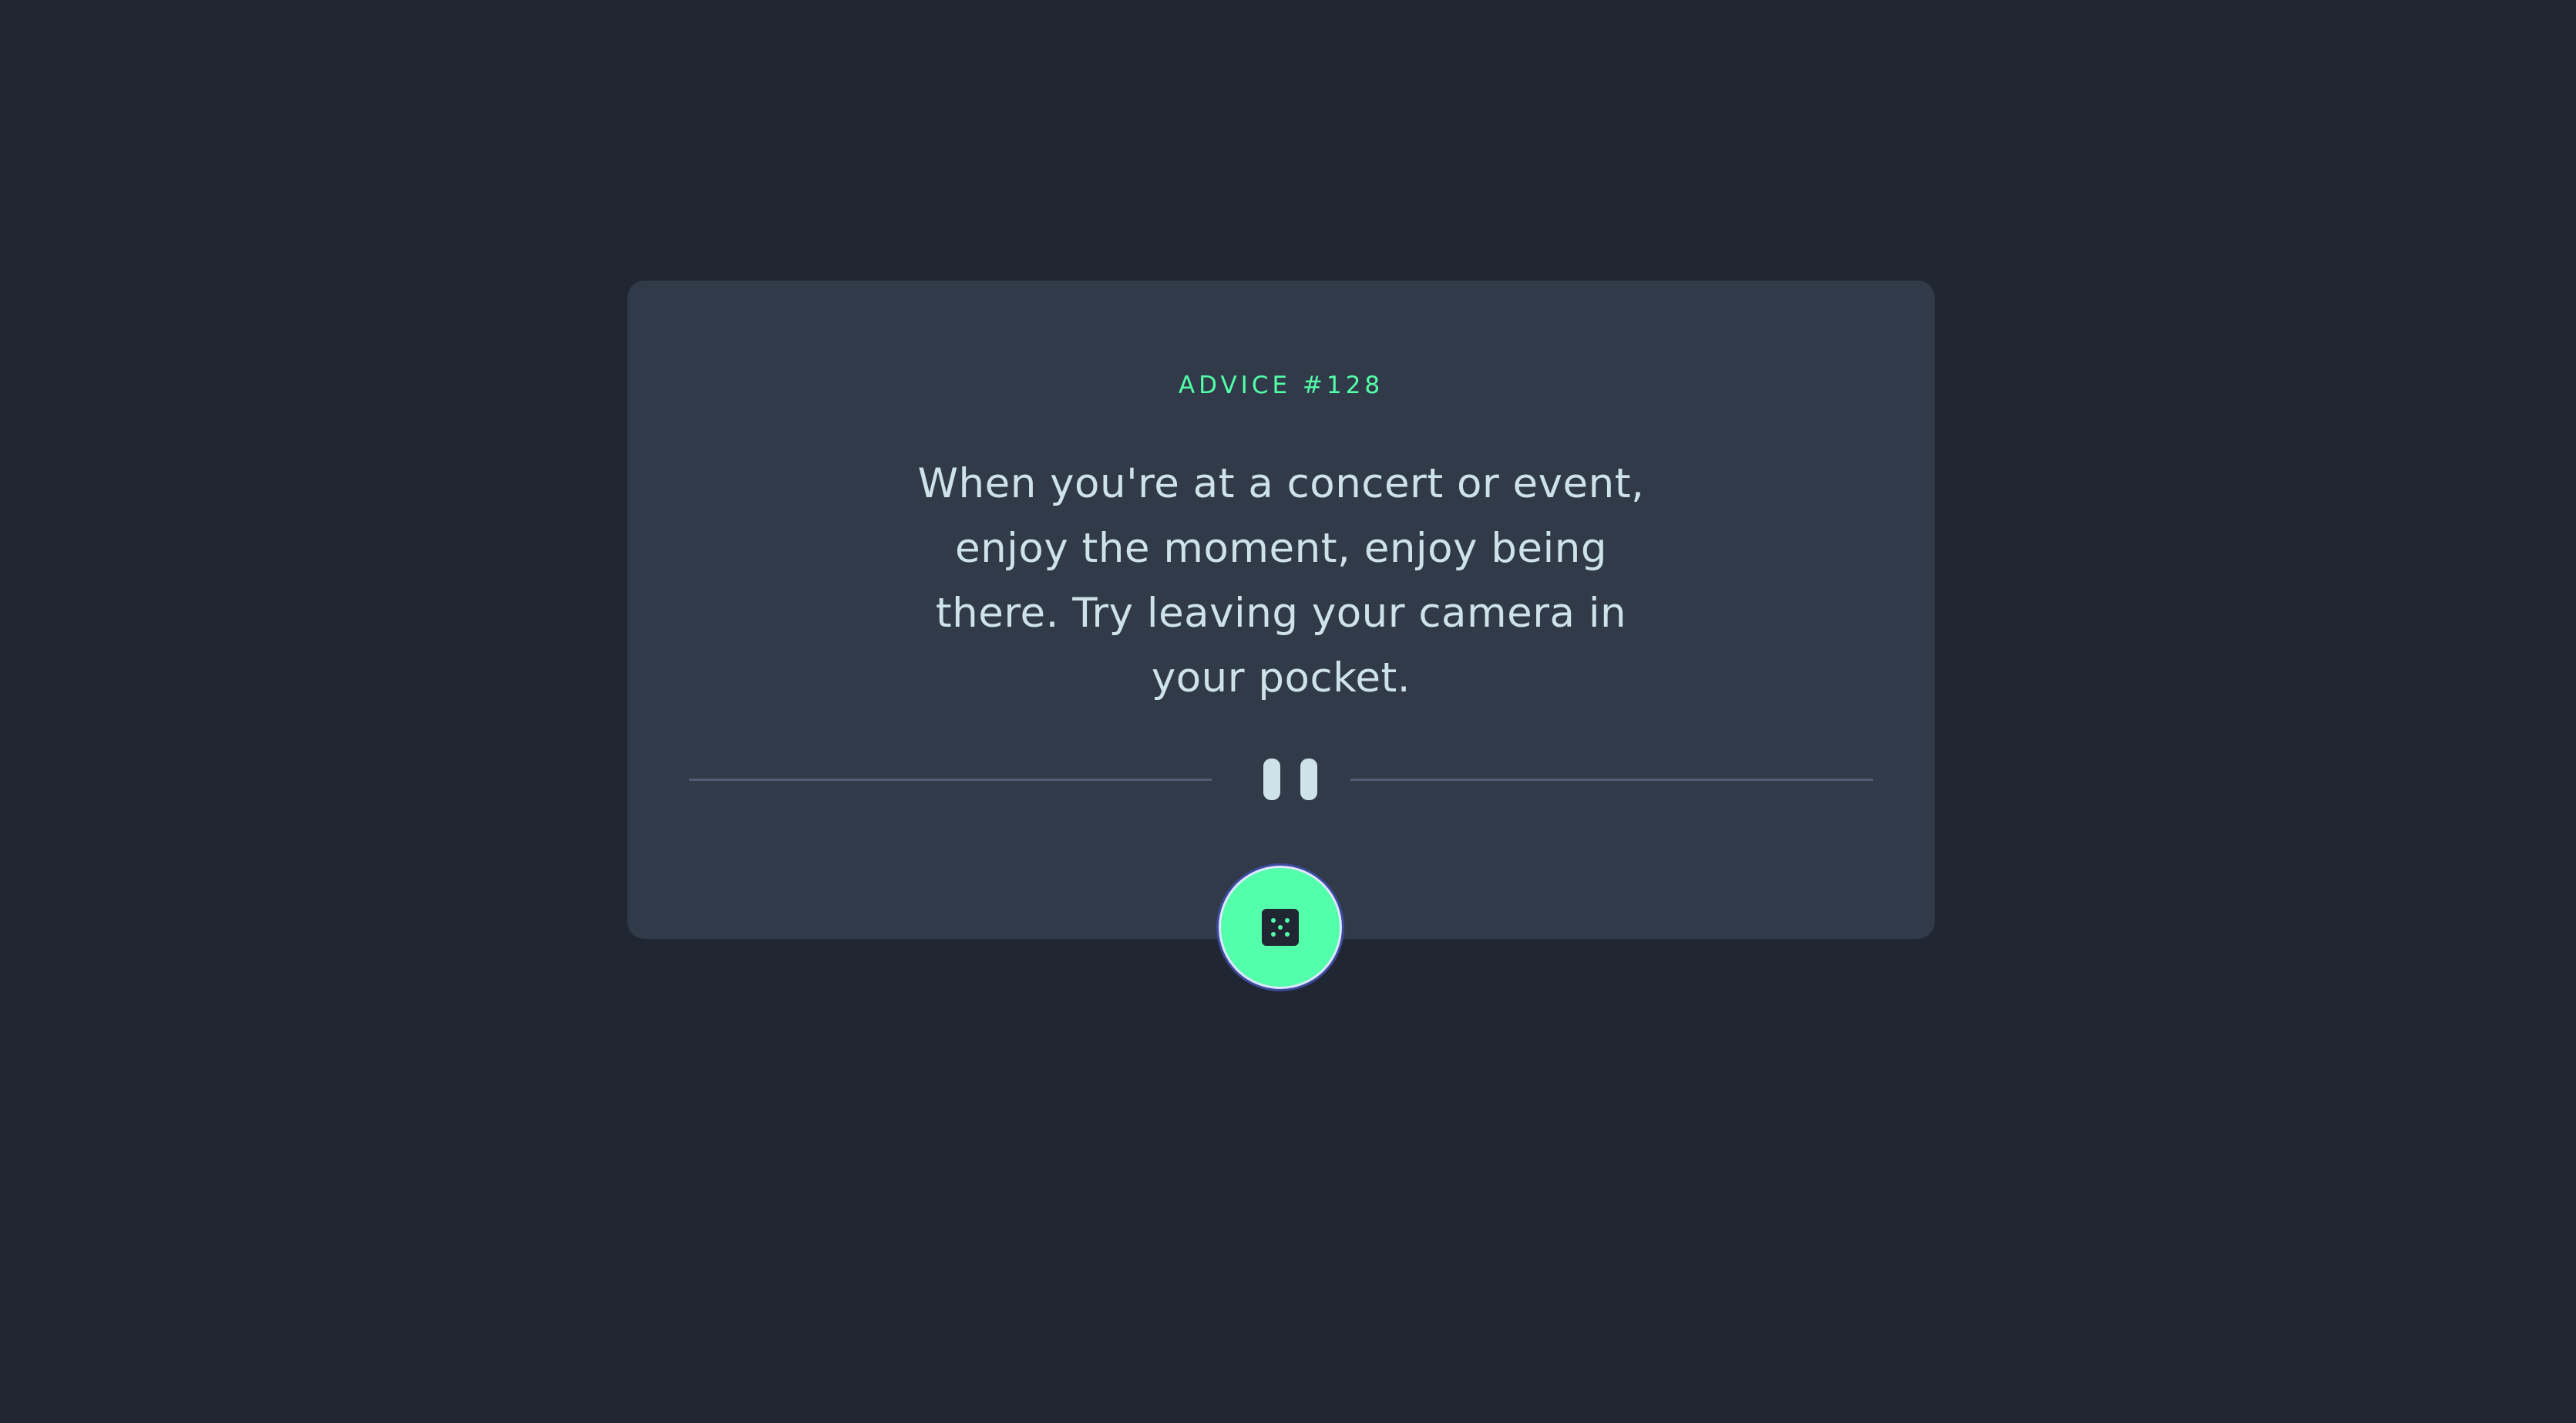 This screenshot has width=2576, height=1423. What do you see at coordinates (1281, 385) in the screenshot?
I see `advice-number: ADVICE #128` at bounding box center [1281, 385].